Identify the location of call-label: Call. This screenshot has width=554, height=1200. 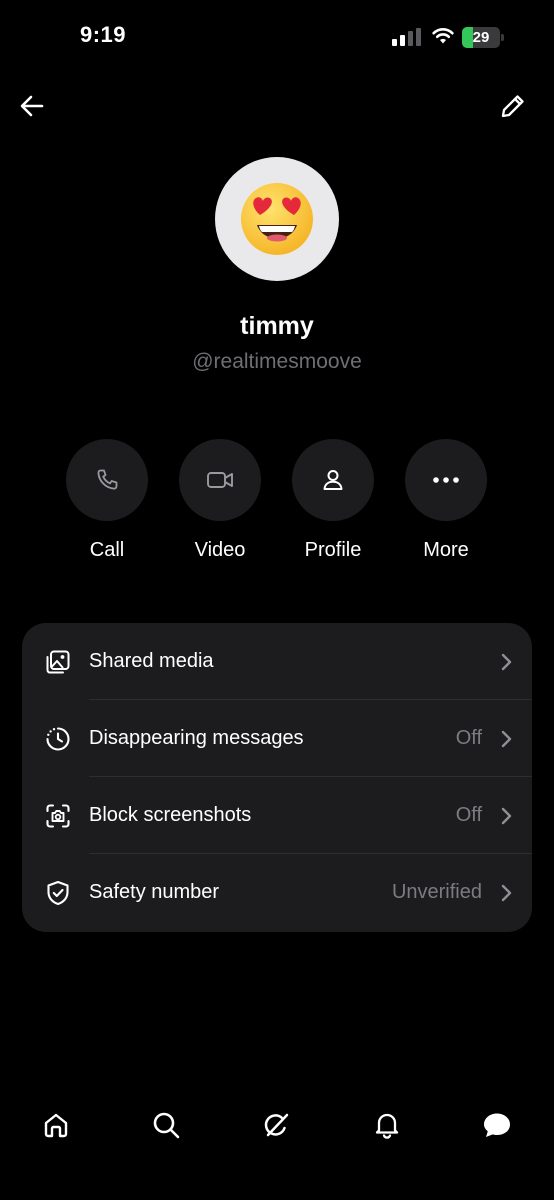
(107, 550).